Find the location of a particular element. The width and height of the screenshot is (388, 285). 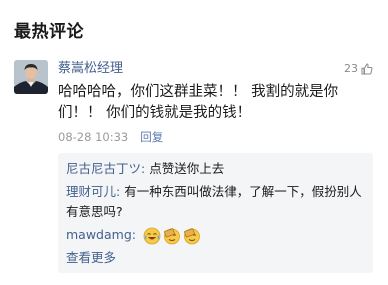

reply-item: 理财可儿: 有一种东西叫做法律，了解一下，假扮别人有意思吗? is located at coordinates (216, 202).